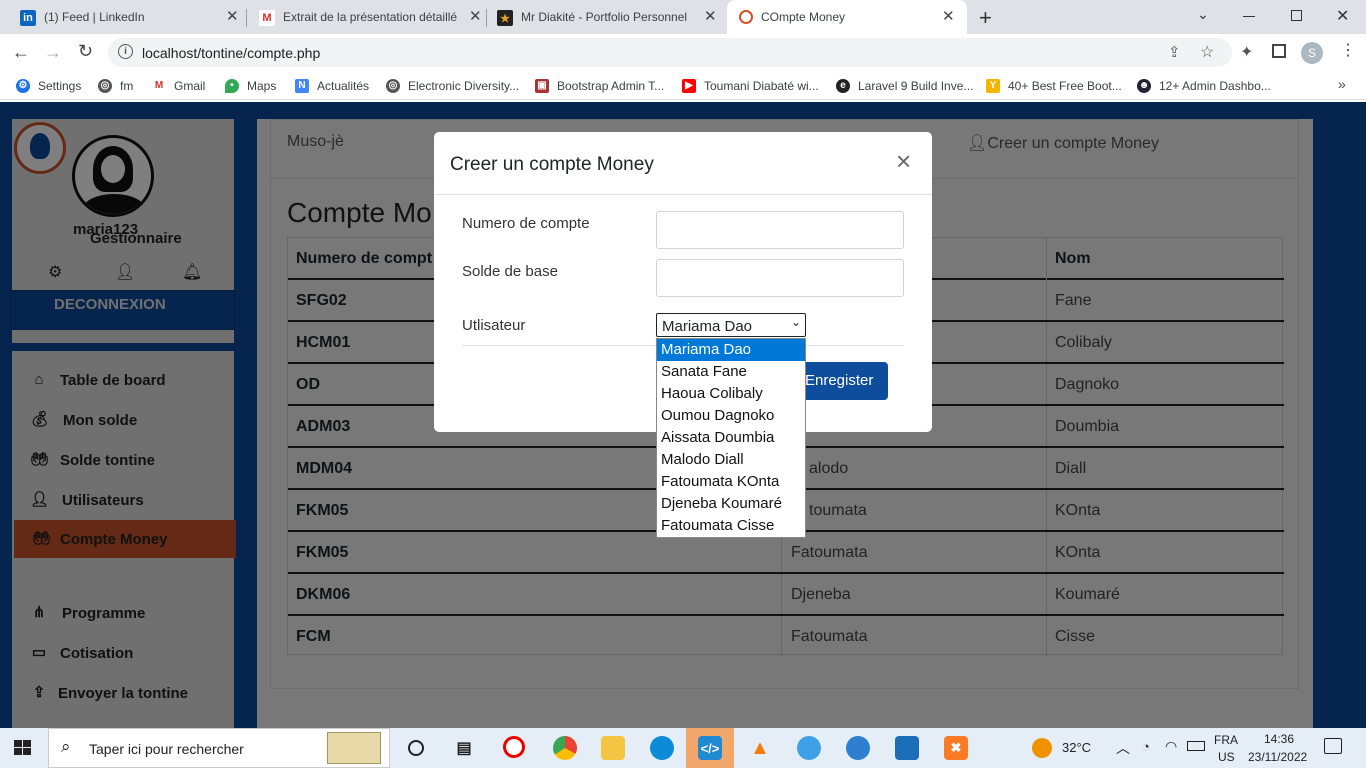 Image resolution: width=1366 pixels, height=768 pixels. I want to click on bookmark-fm: ◎ fm, so click(115, 86).